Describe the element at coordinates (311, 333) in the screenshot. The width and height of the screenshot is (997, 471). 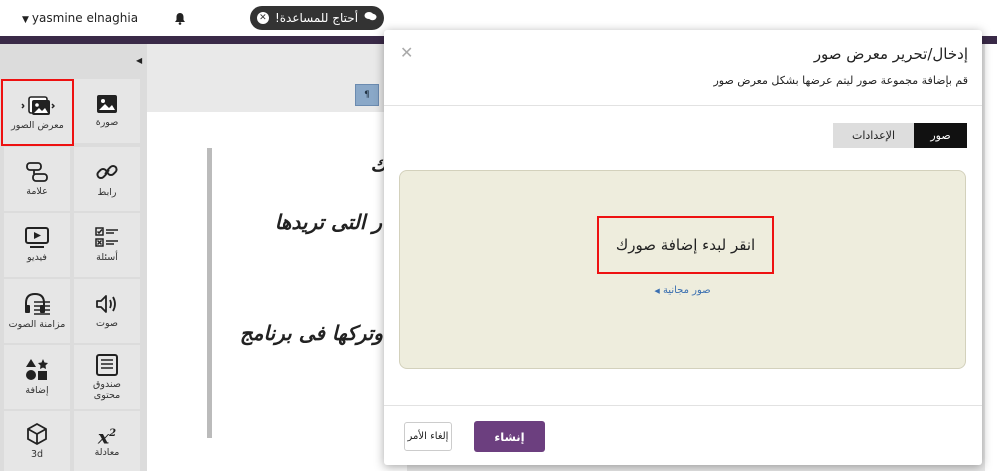
I see `editor-text-line: وتركها فى برنامج` at that location.